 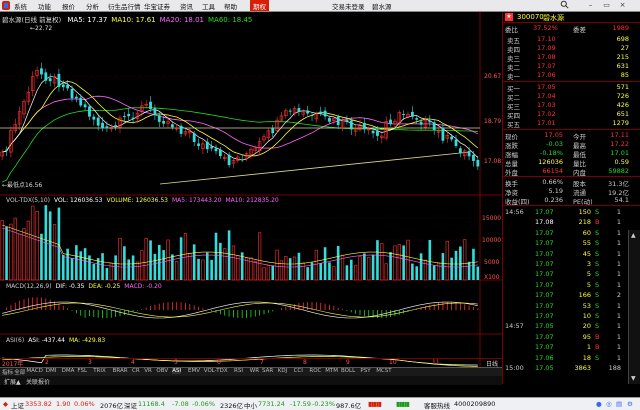 I want to click on menu-options-button: 期权, so click(x=259, y=5).